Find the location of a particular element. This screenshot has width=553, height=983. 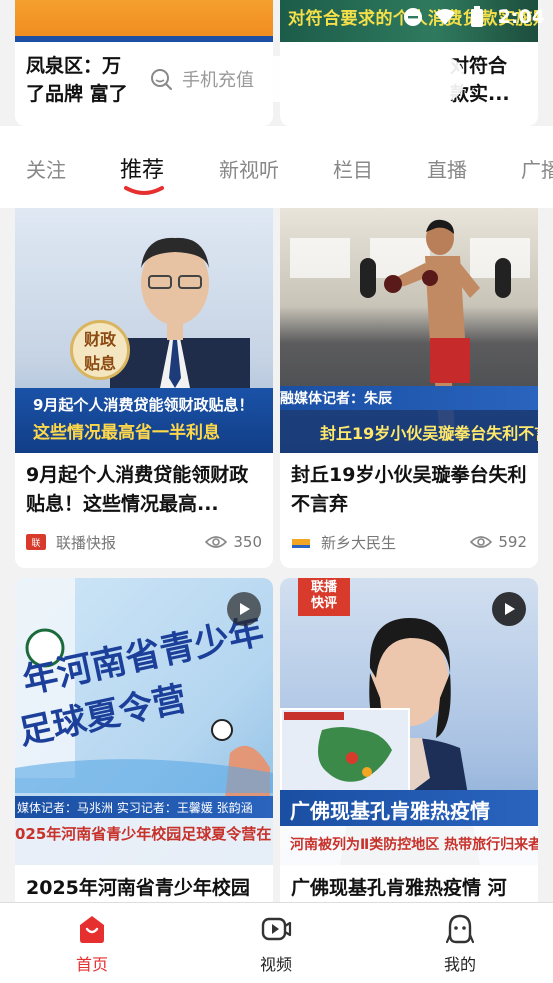

status-bar: 2:04 is located at coordinates (473, 17).